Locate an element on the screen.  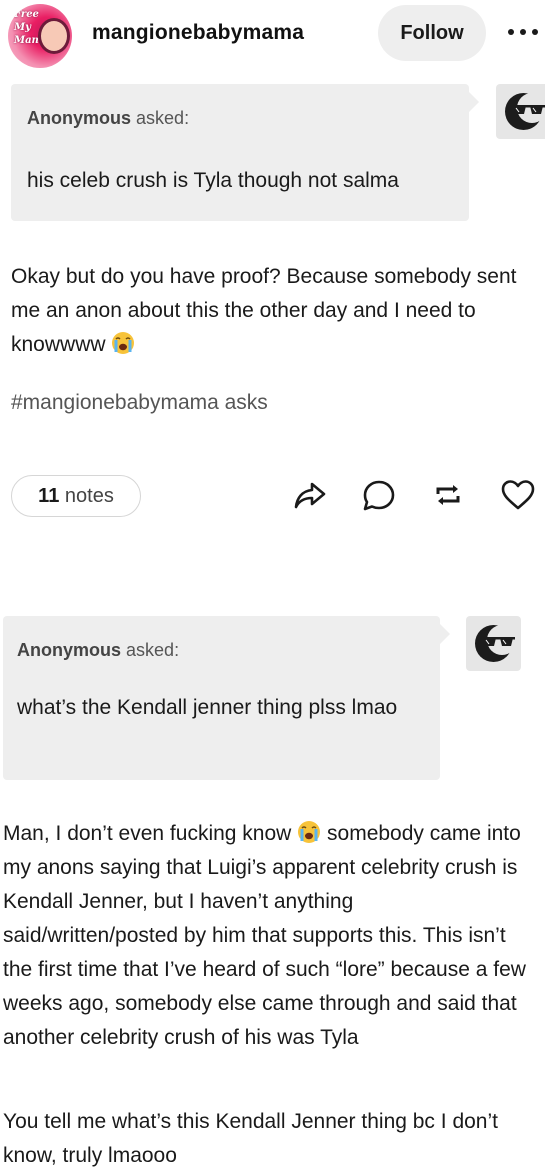
notes-count: 11 is located at coordinates (49, 495).